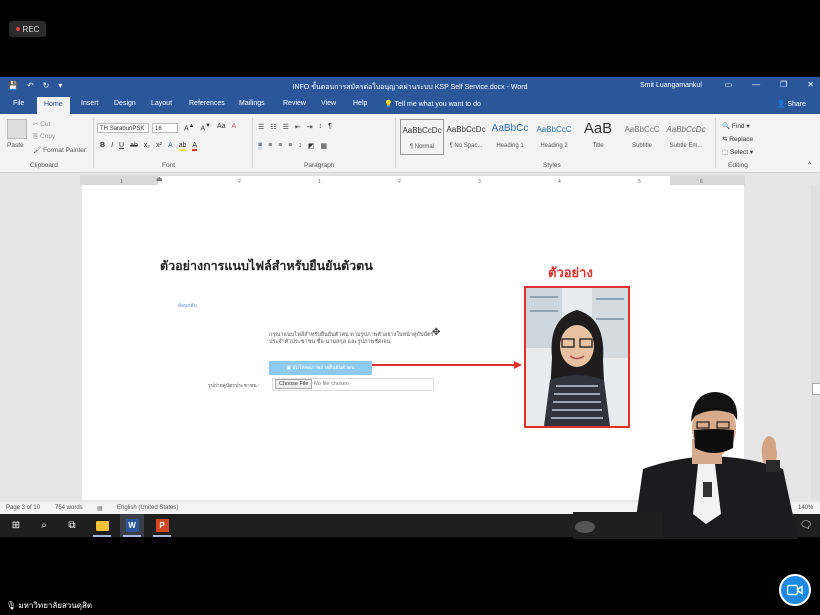  I want to click on proofing-icon: ▤, so click(100, 508).